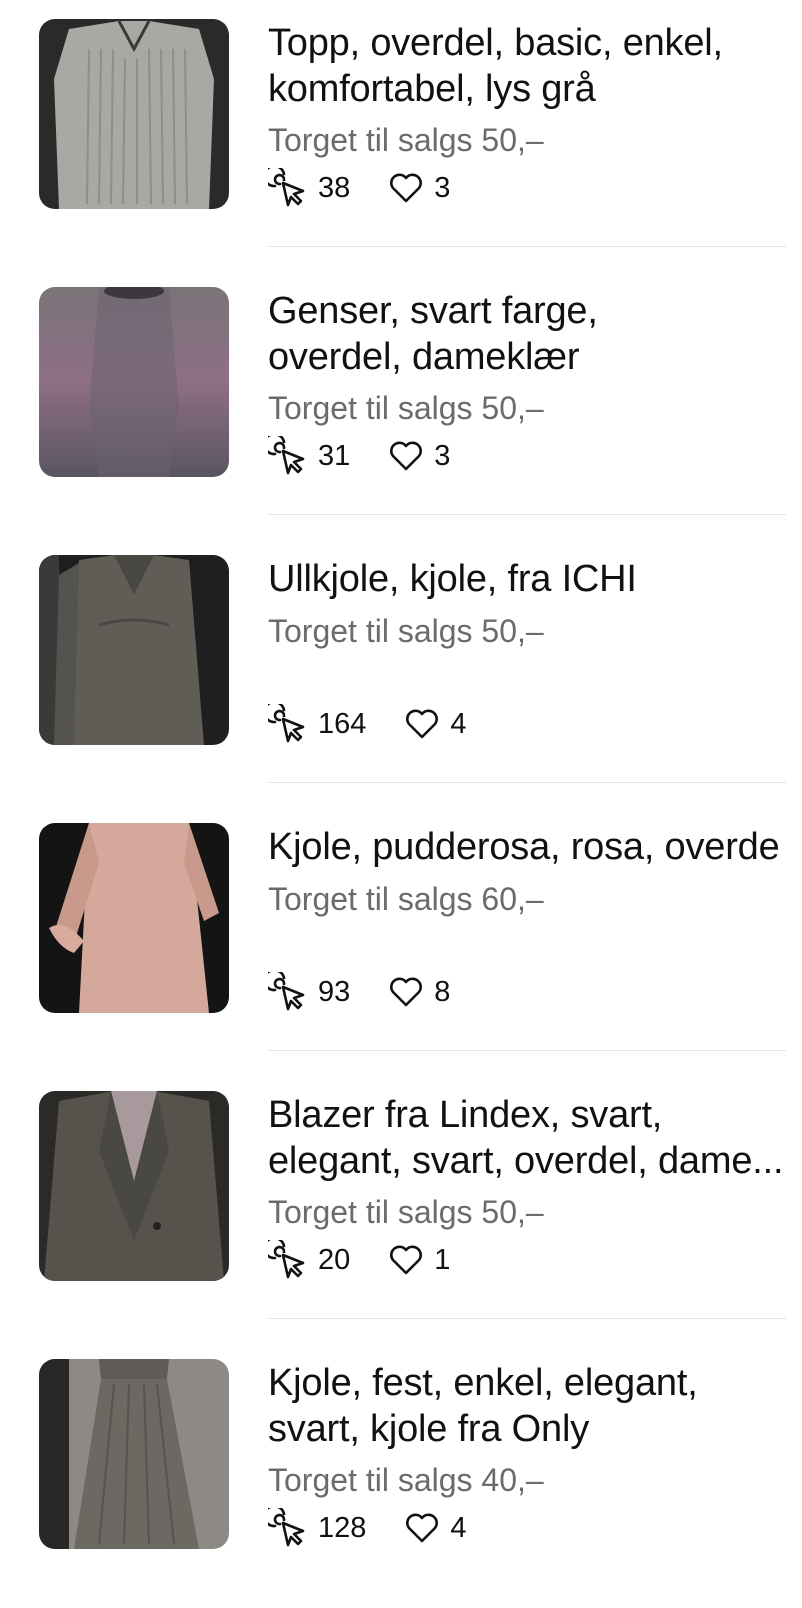 Image resolution: width=802 pixels, height=1608 pixels. I want to click on click-count: 93, so click(309, 992).